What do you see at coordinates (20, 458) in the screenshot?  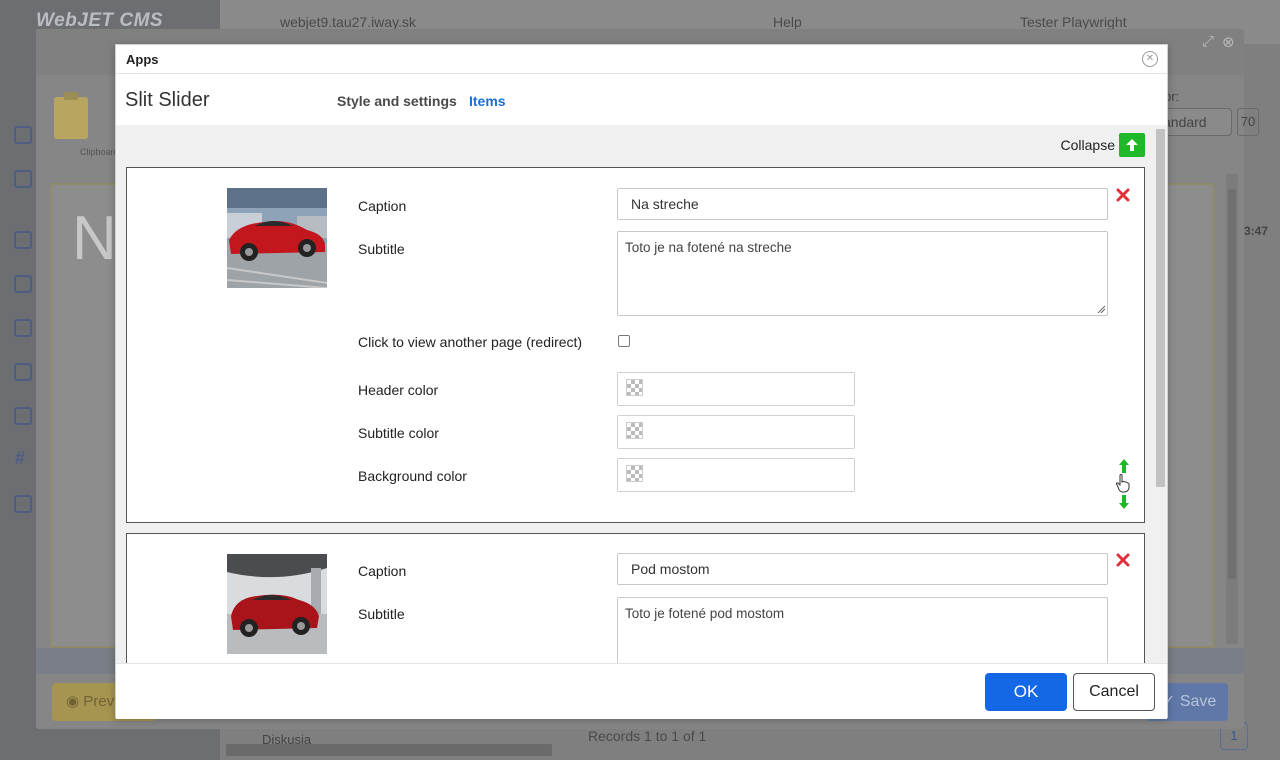 I see `hash-icon: #` at bounding box center [20, 458].